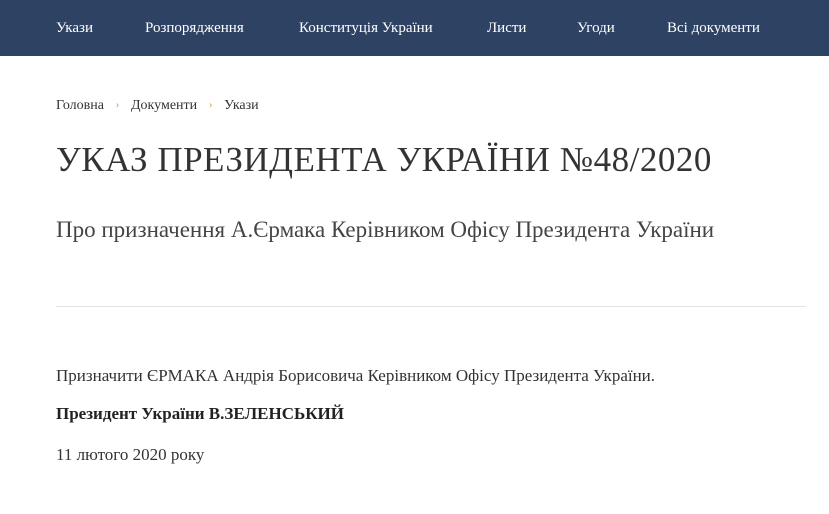 Image resolution: width=829 pixels, height=514 pixels. I want to click on breadcrumb: Головна › Документи › Укази, so click(157, 105).